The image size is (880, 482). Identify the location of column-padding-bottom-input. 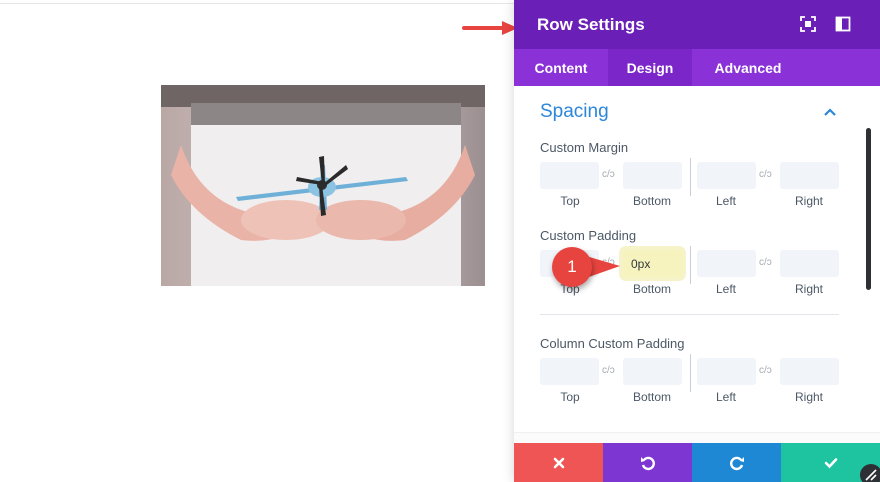
(652, 371).